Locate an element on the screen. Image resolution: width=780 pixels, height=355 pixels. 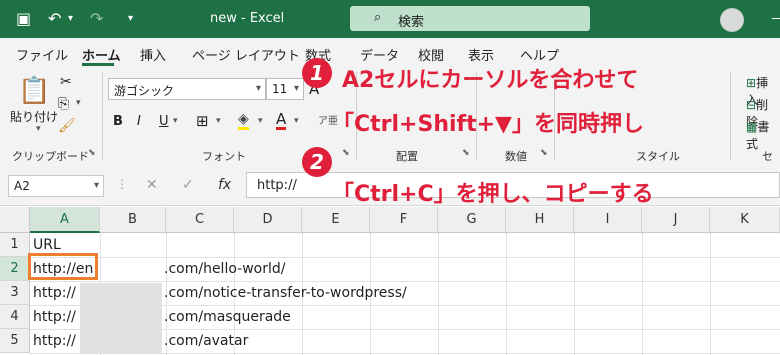
font-size-select: 11 ▾ is located at coordinates (285, 89).